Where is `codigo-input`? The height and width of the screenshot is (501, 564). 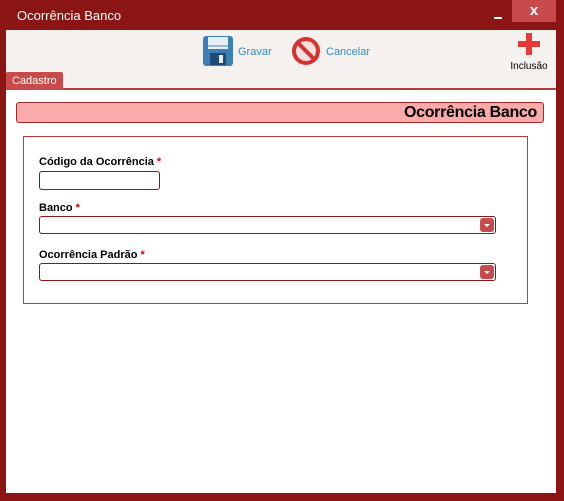 codigo-input is located at coordinates (99, 180).